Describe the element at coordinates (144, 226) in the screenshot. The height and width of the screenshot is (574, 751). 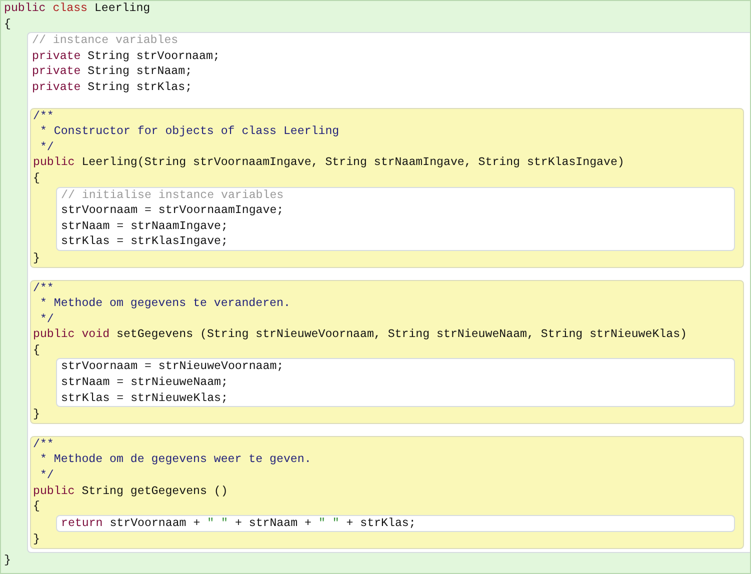
I see `code-line: strNaam = strNaamIngave;` at that location.